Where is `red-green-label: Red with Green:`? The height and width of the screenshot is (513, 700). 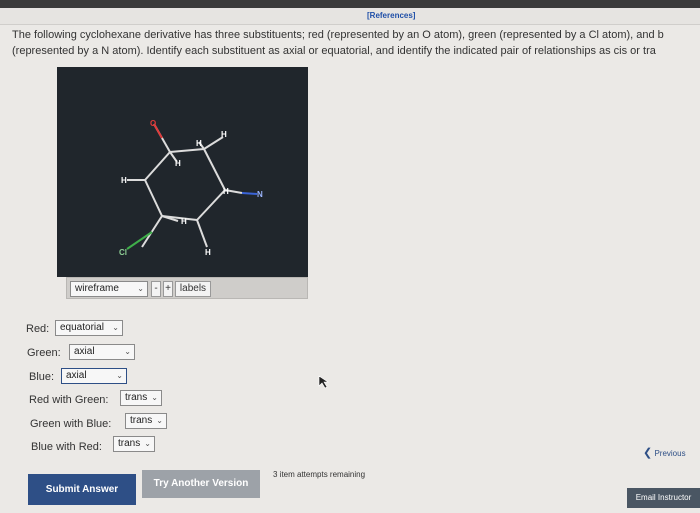
red-green-label: Red with Green: is located at coordinates (69, 400).